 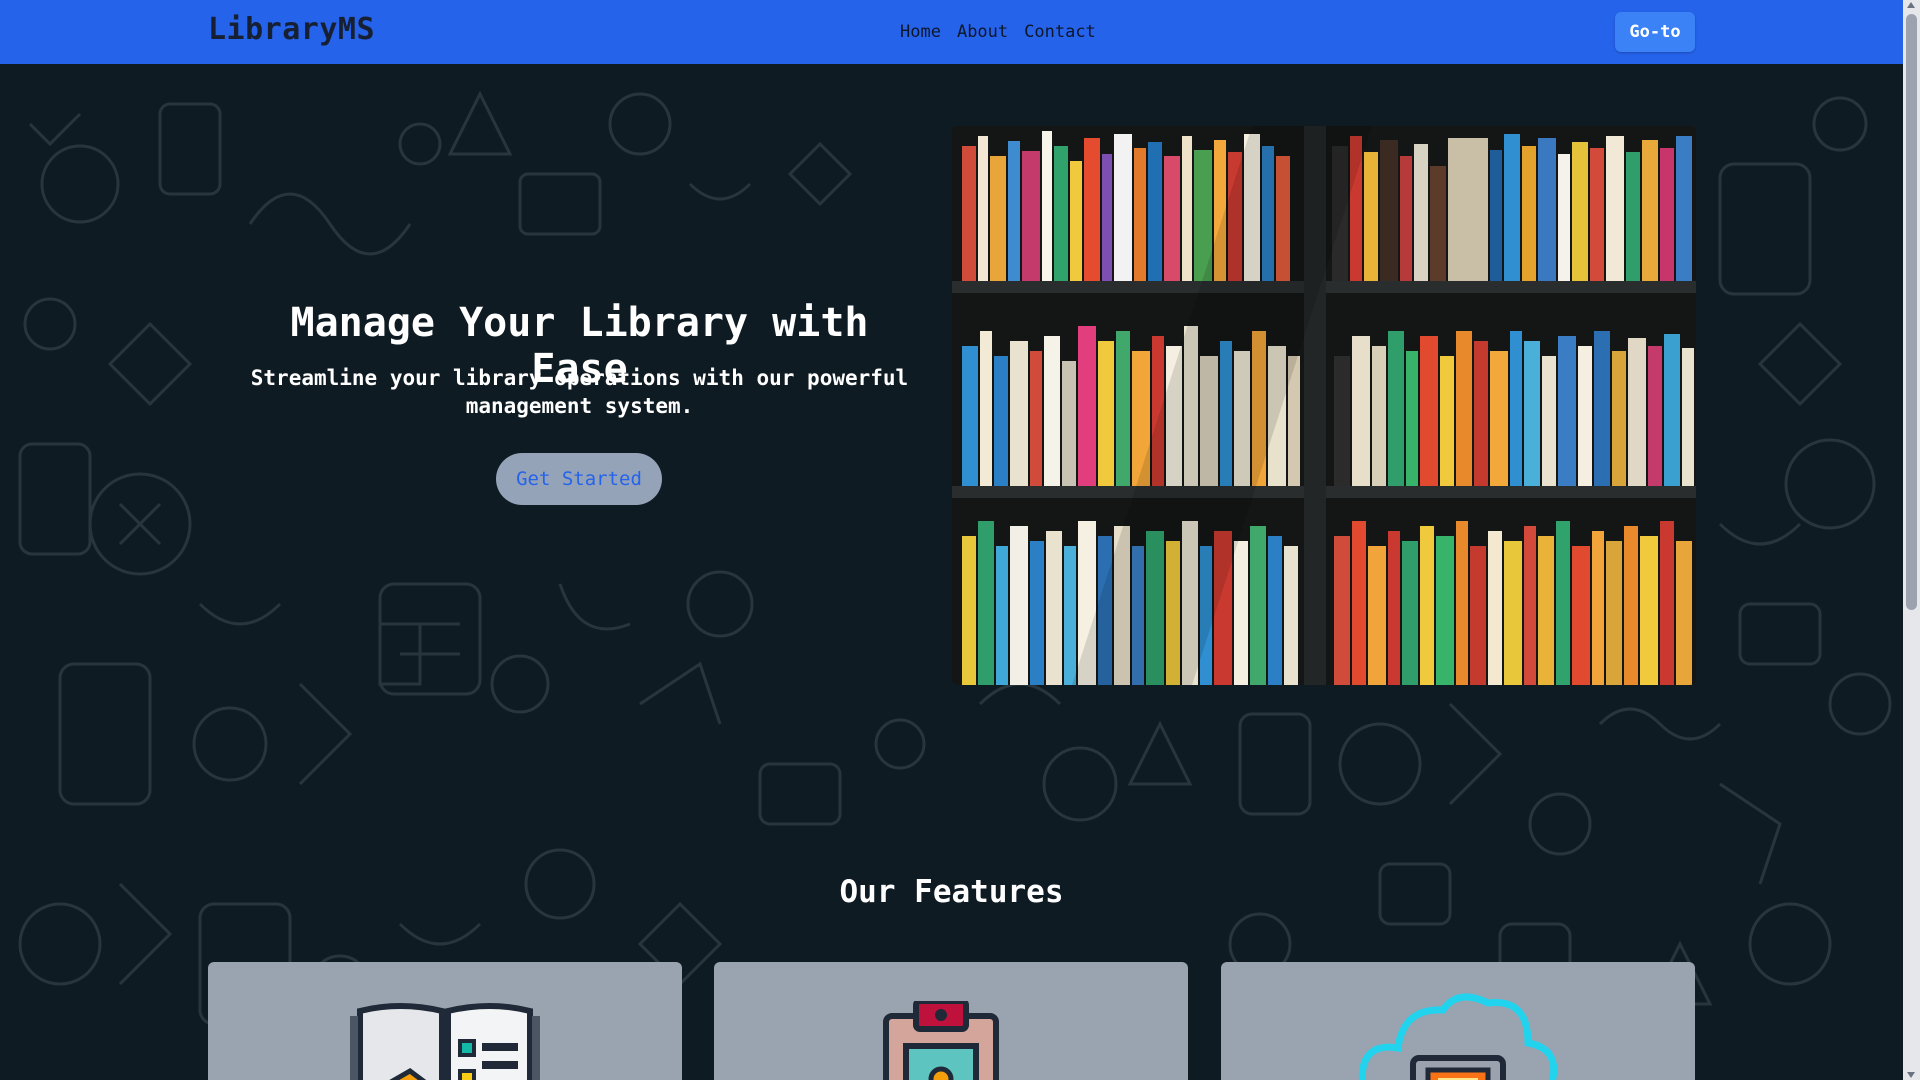 What do you see at coordinates (1060, 32) in the screenshot?
I see `nav-link-contact: Contact` at bounding box center [1060, 32].